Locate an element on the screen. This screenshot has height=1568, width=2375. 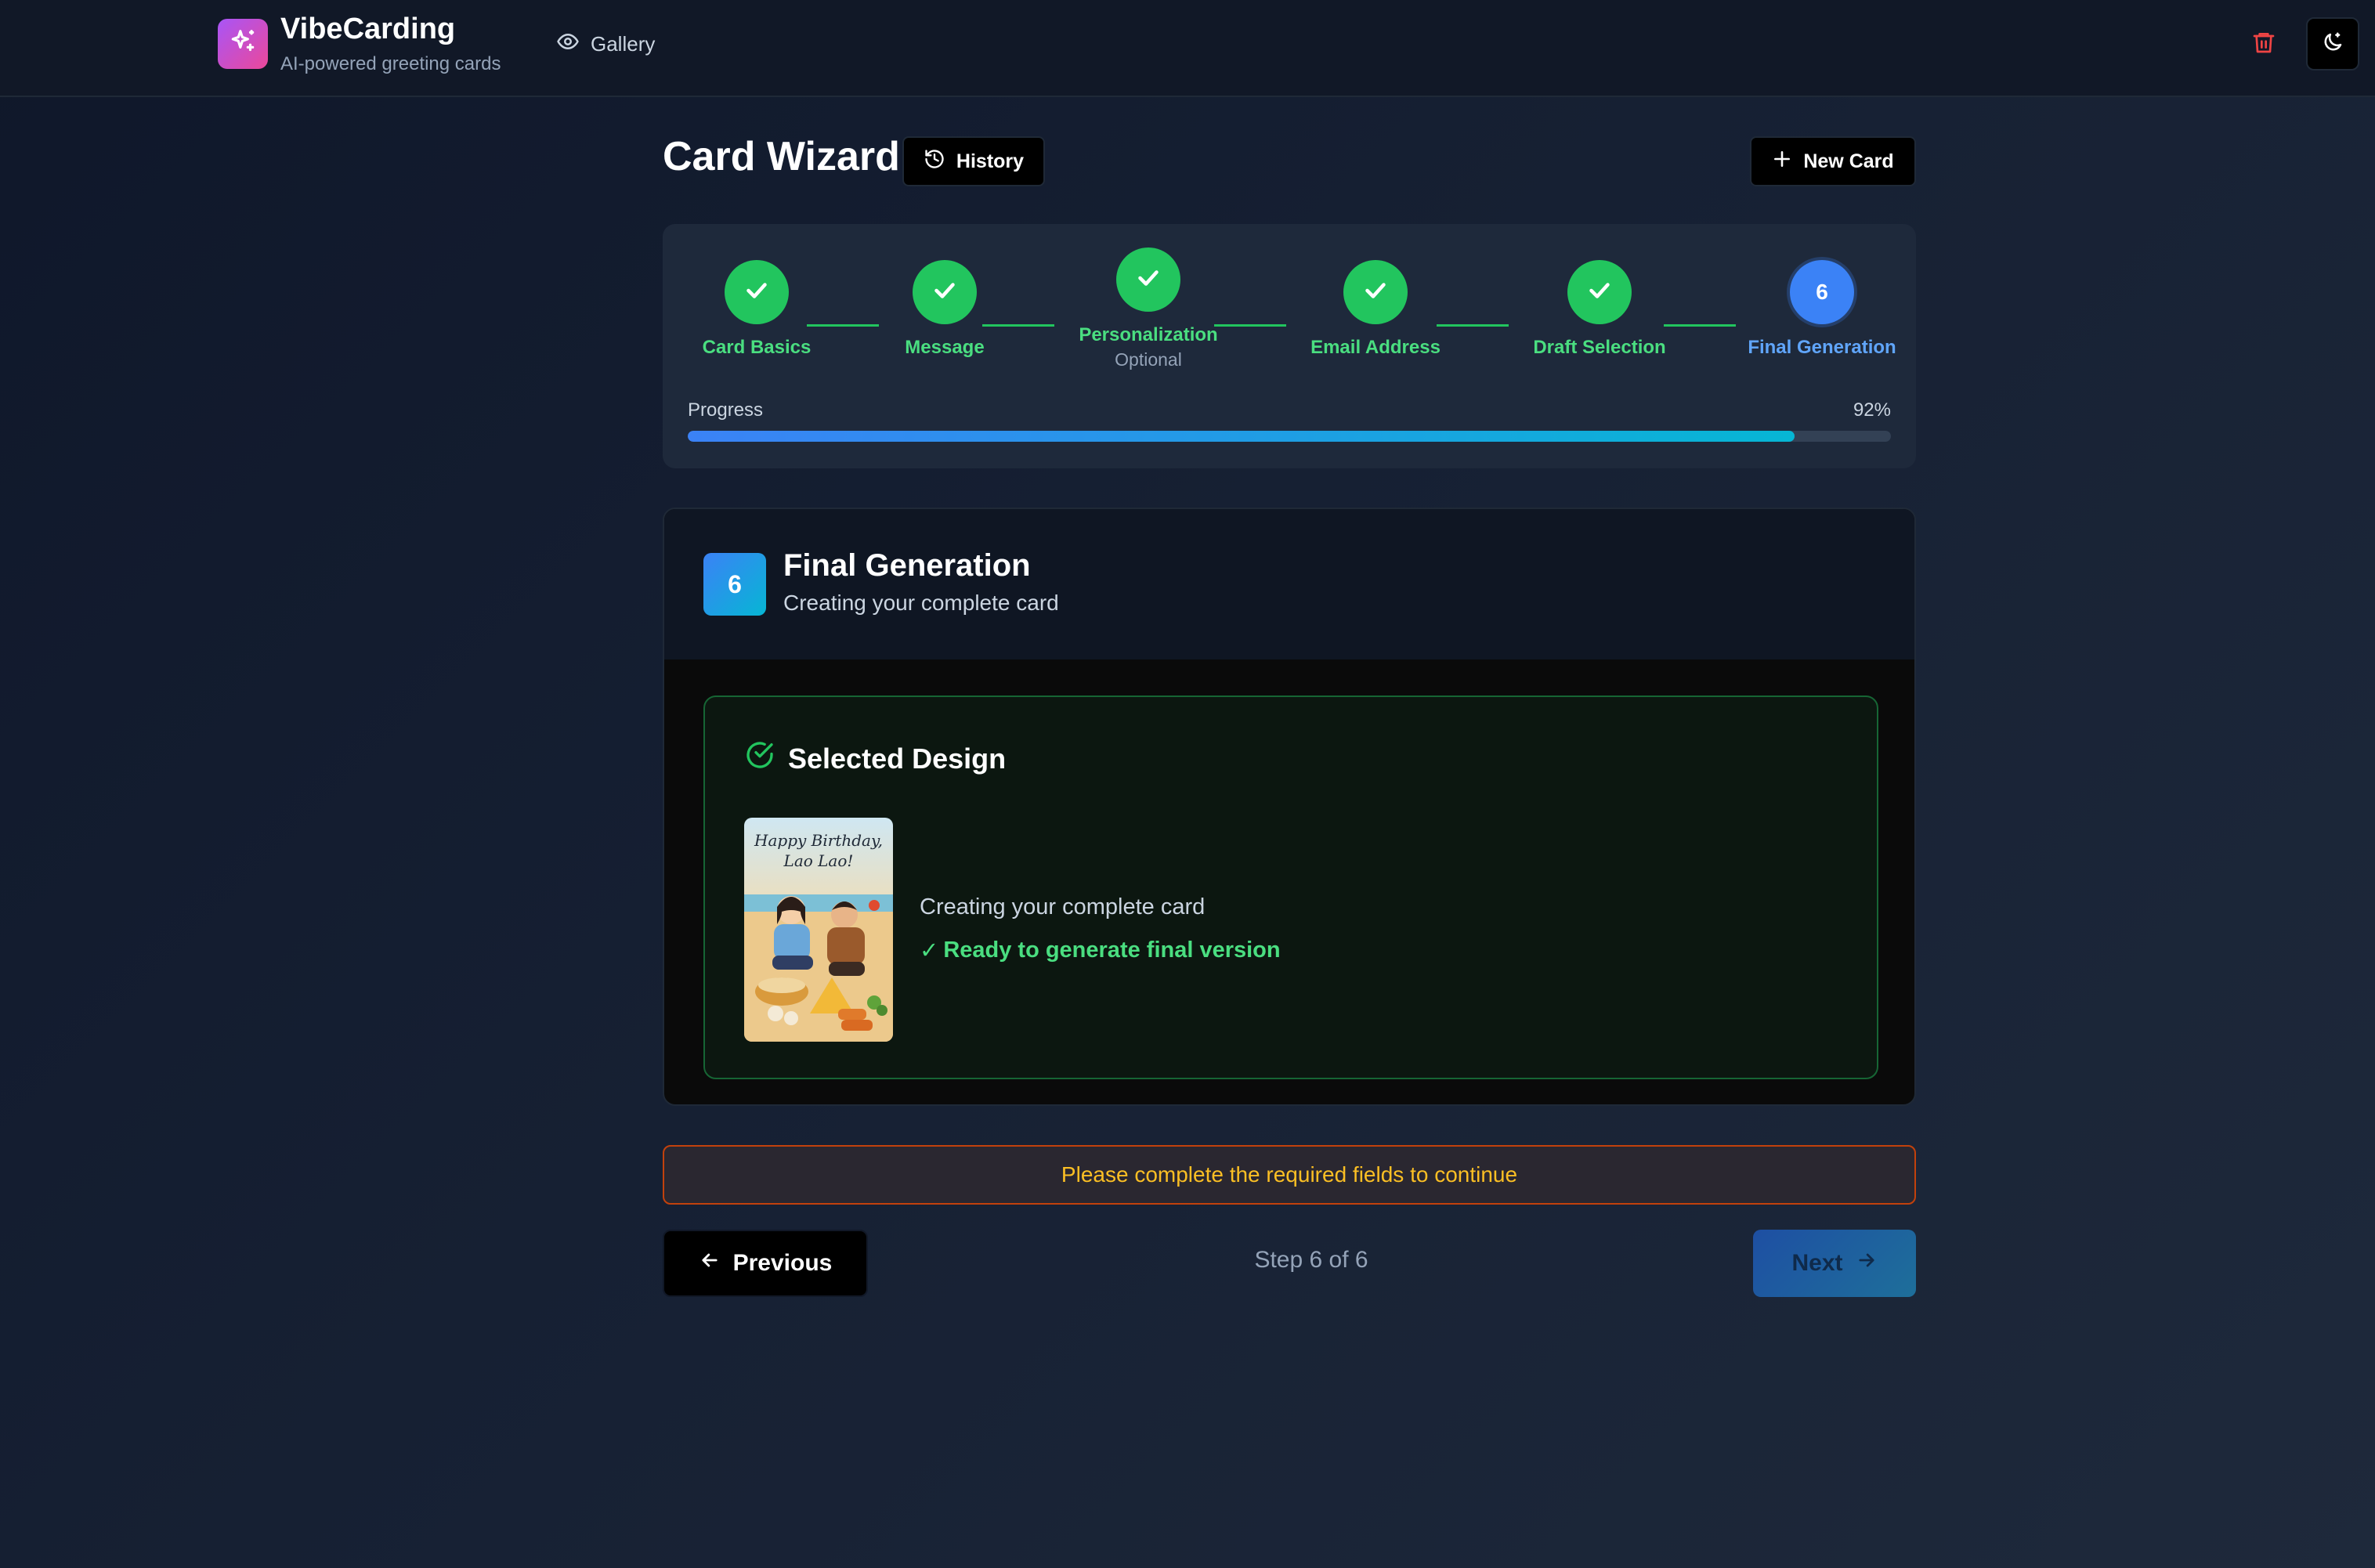
step-personalization: Personalization Optional is located at coordinates (1148, 308).